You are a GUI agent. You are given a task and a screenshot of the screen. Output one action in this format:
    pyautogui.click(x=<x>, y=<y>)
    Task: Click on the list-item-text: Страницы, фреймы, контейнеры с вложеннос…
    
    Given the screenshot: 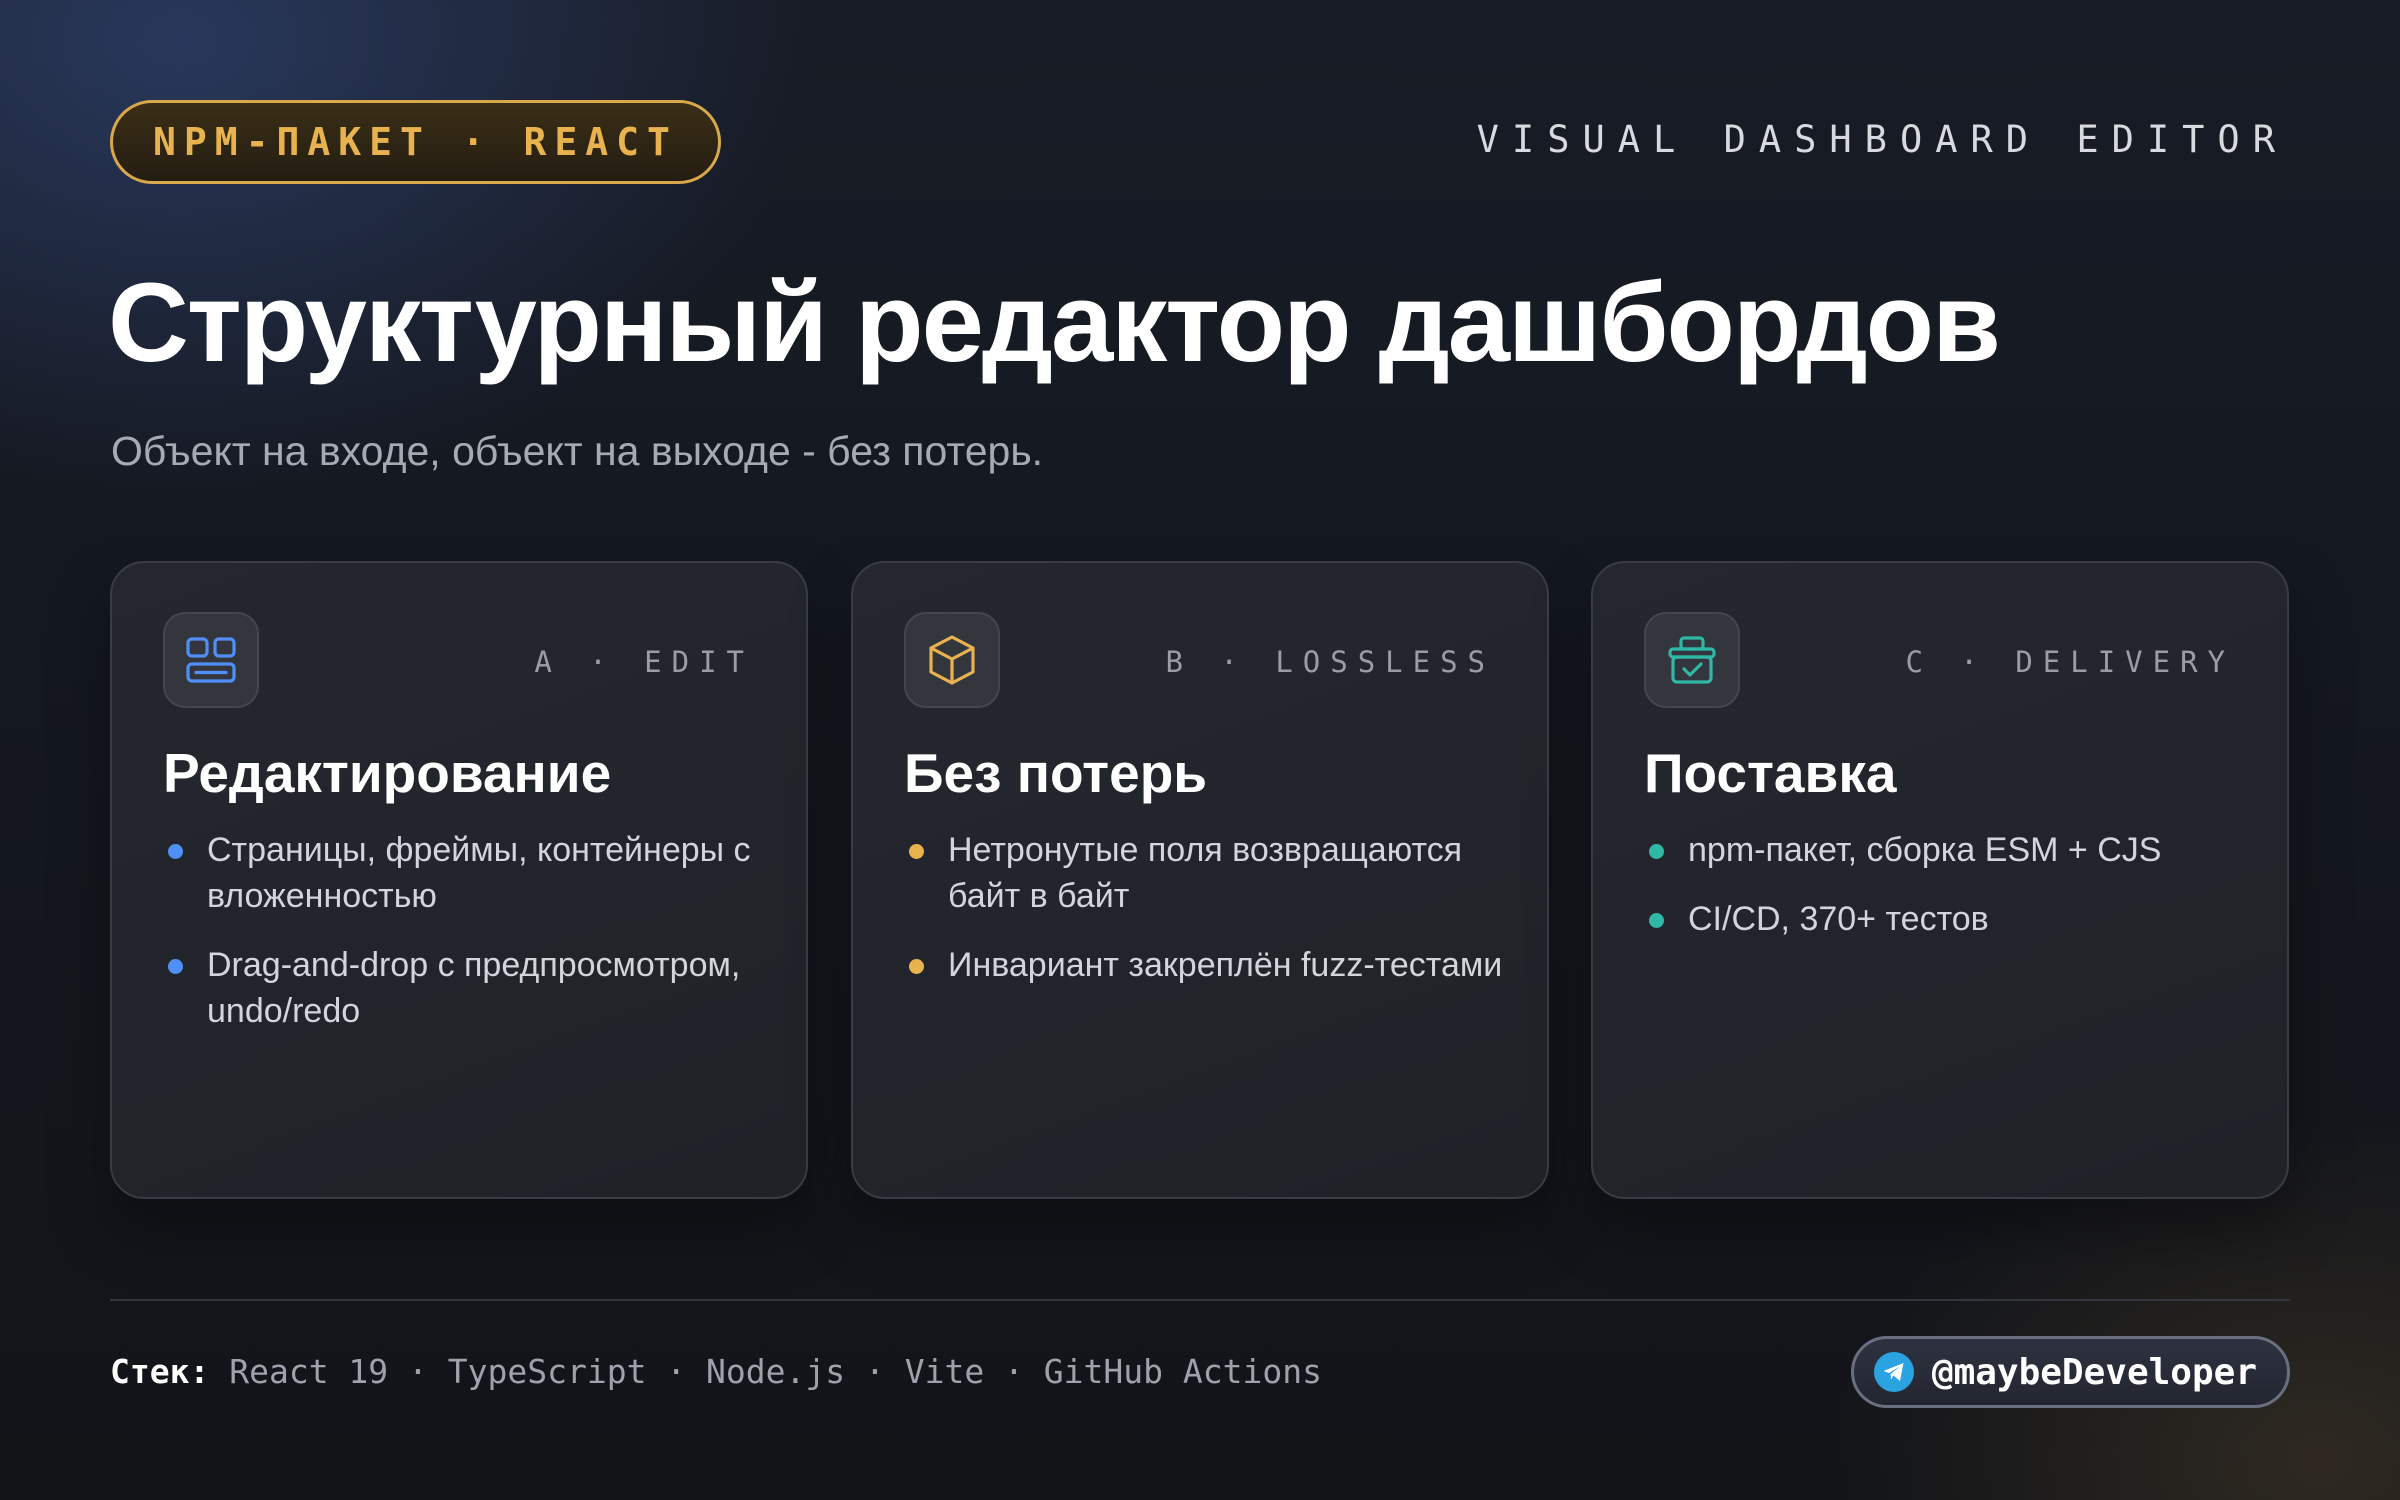 What is the action you would take?
    pyautogui.click(x=479, y=873)
    